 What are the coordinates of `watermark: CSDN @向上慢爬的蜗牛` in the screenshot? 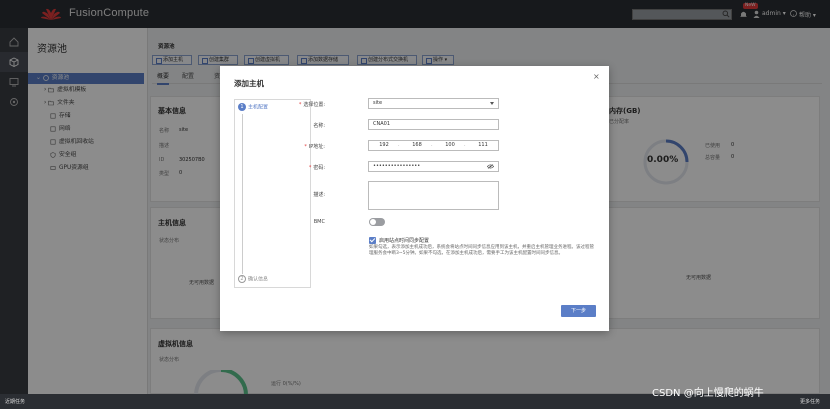 It's located at (708, 393).